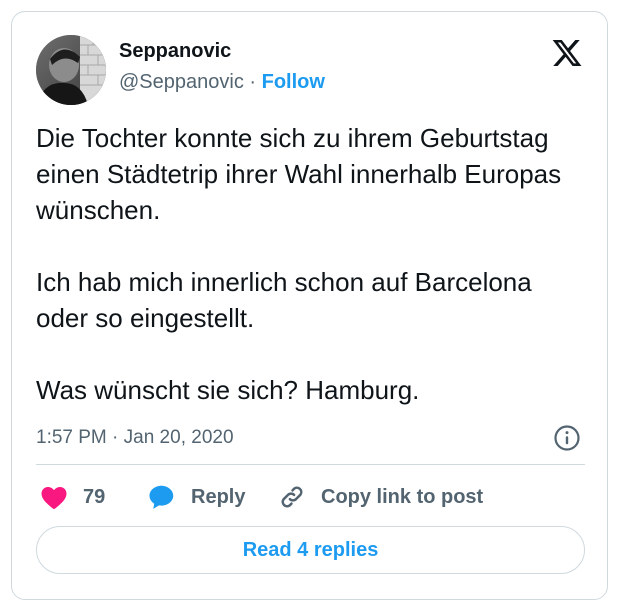 This screenshot has height=610, width=620. Describe the element at coordinates (161, 497) in the screenshot. I see `reply-bubble-icon` at that location.